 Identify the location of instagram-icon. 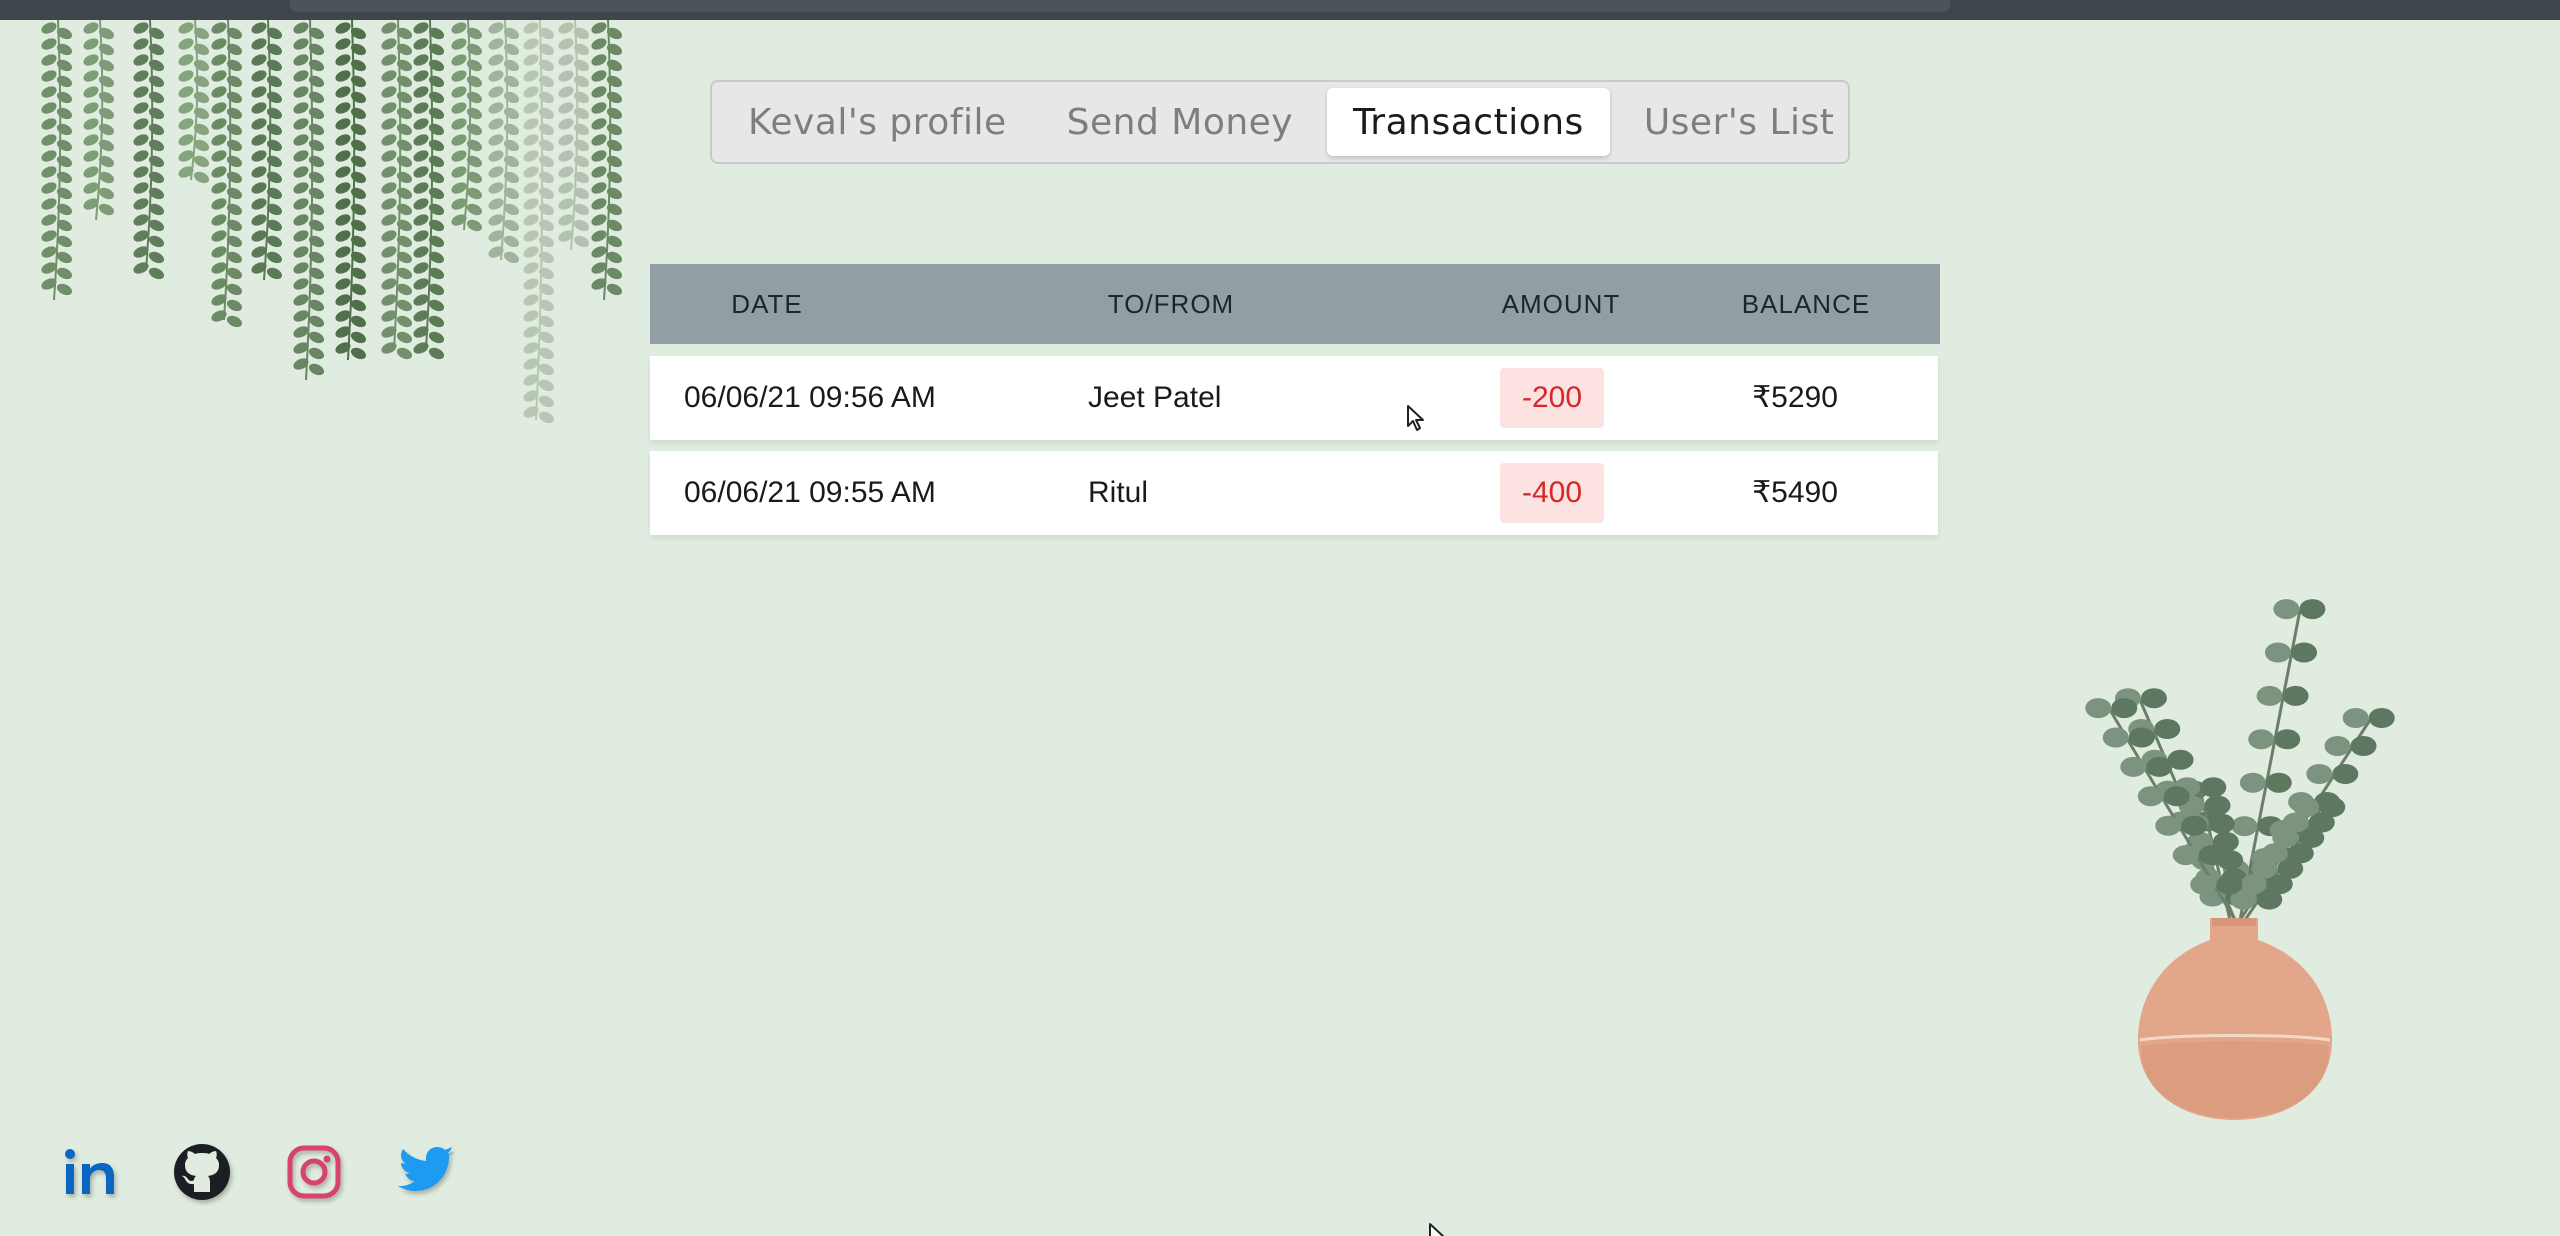
(314, 1172).